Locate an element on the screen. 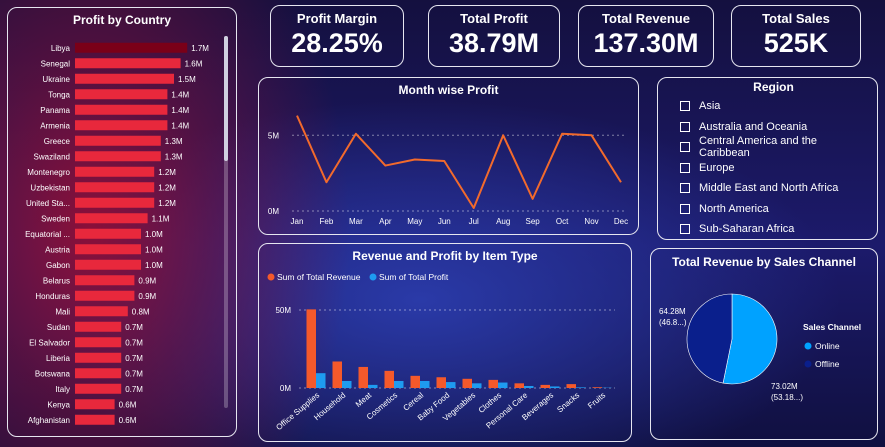 This screenshot has height=447, width=885. region-option: Middle East and North Africa is located at coordinates (773, 188).